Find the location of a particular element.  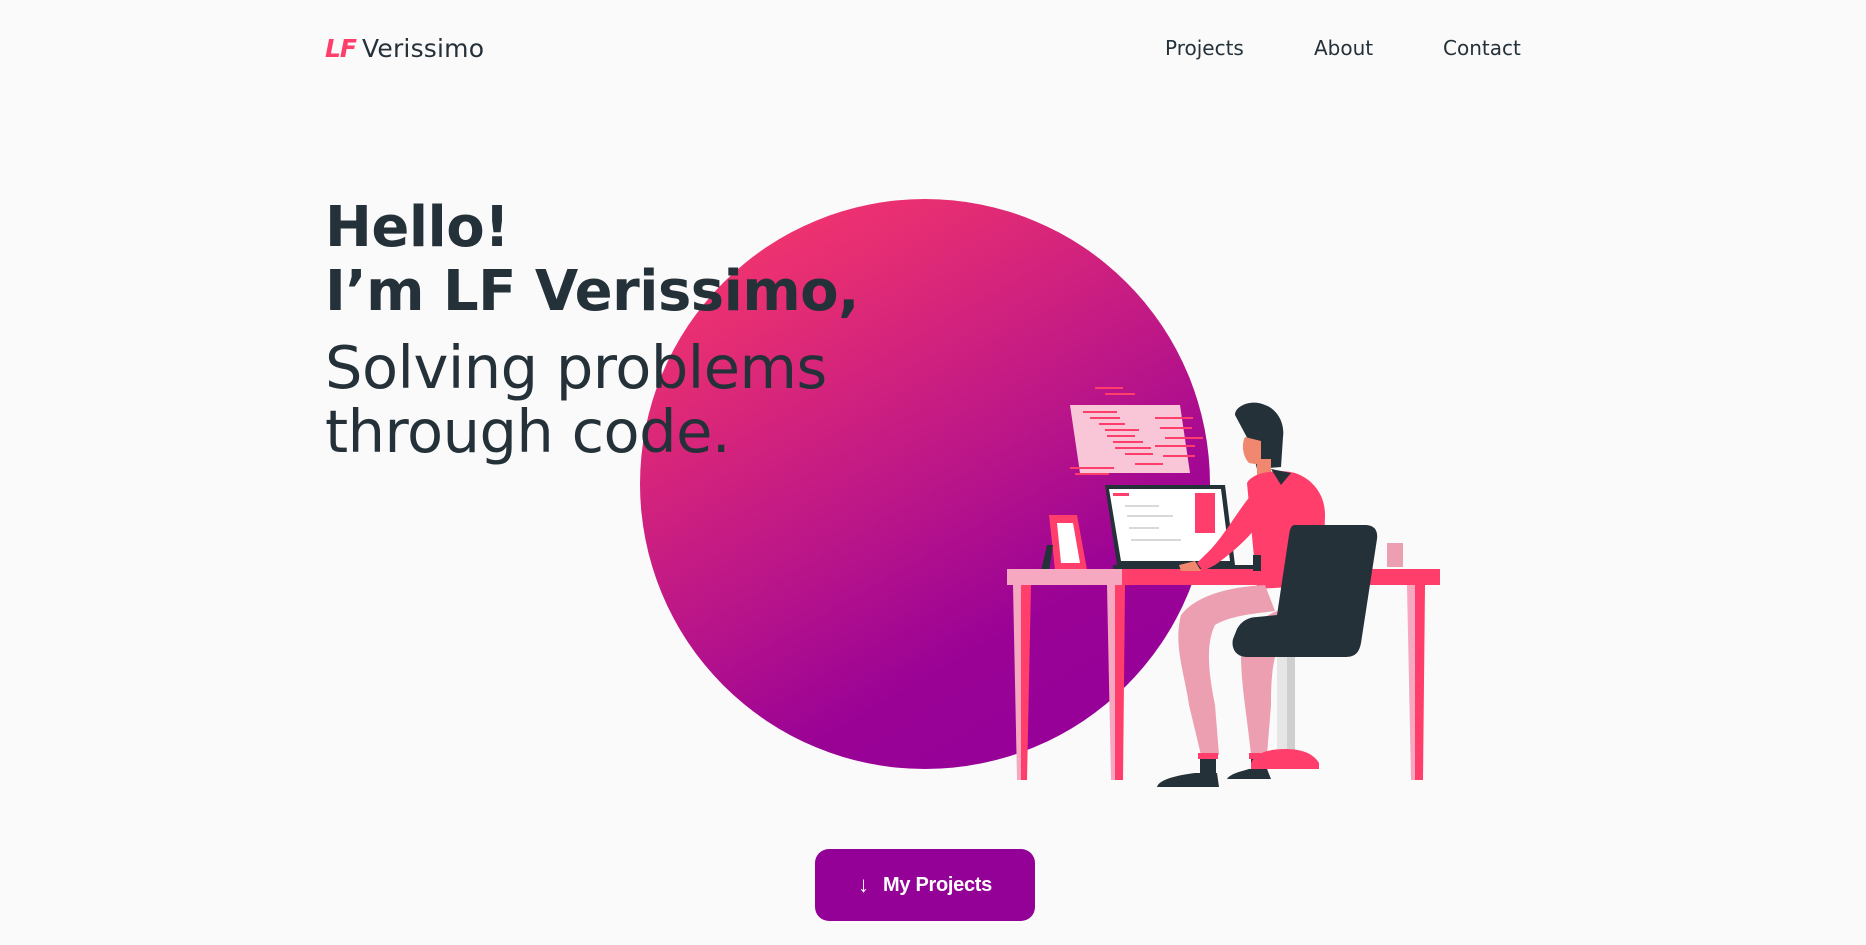

hero-greeting: Hello! I’m LF Verissimo, is located at coordinates (592, 260).